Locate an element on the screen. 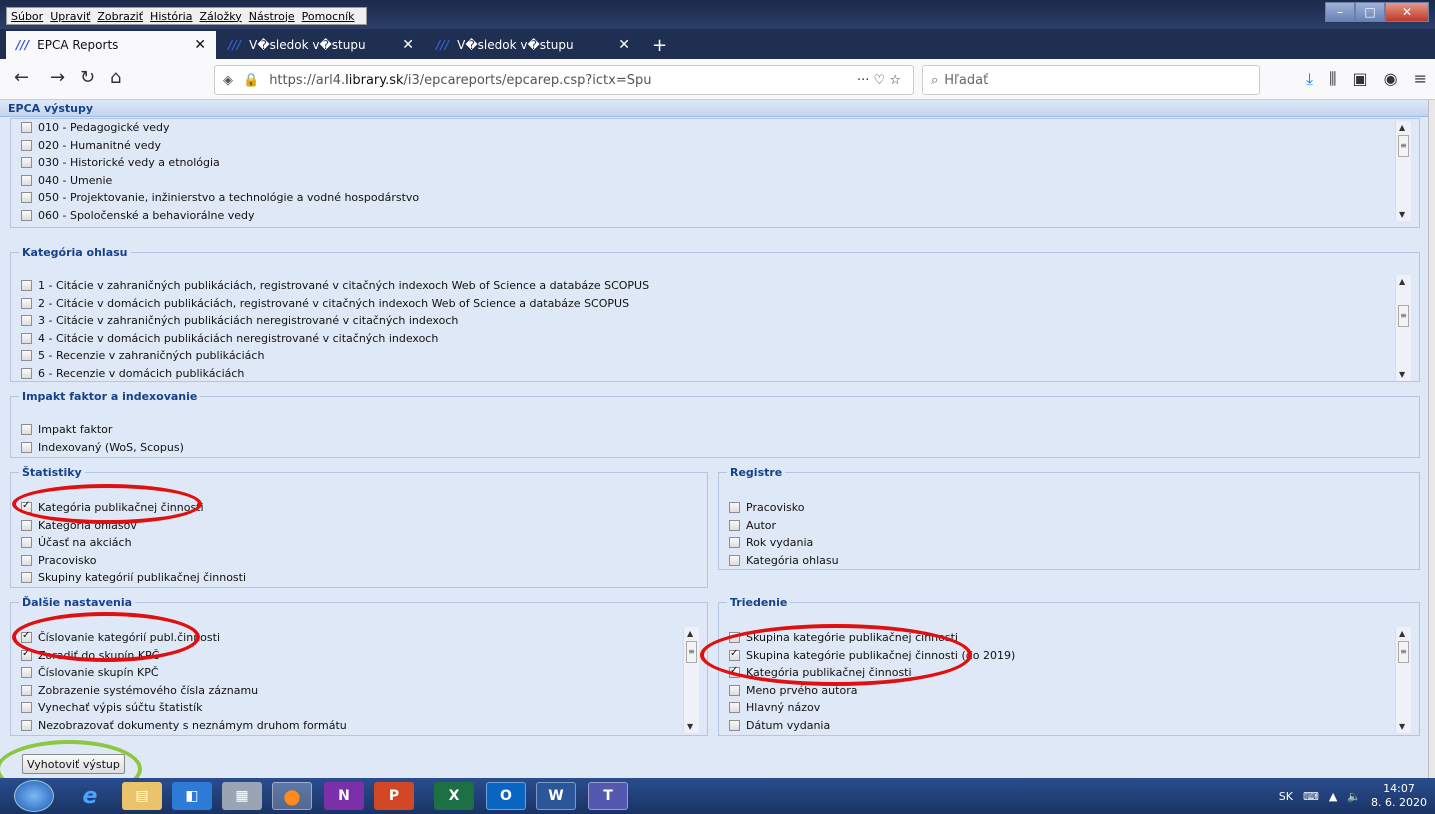 This screenshot has height=814, width=1435. menu-subor: Súbor is located at coordinates (27, 16).